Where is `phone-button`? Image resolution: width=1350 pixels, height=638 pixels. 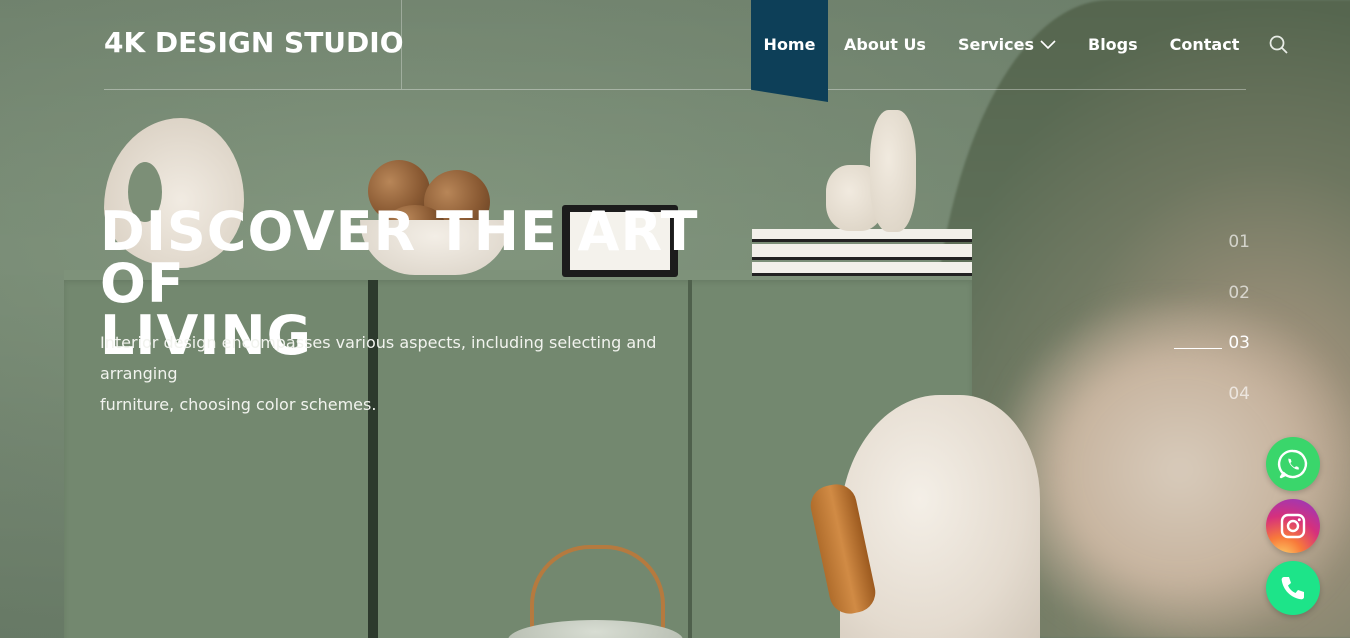
phone-button is located at coordinates (1293, 588).